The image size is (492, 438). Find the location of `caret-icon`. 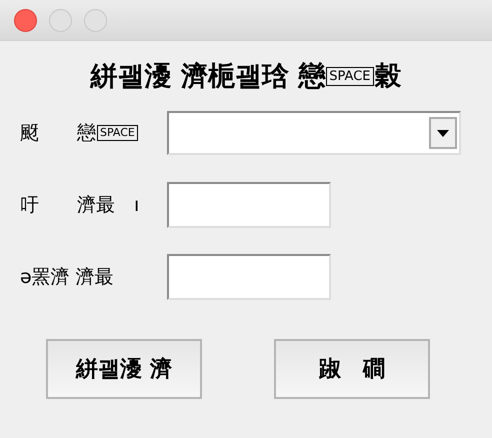

caret-icon is located at coordinates (443, 133).